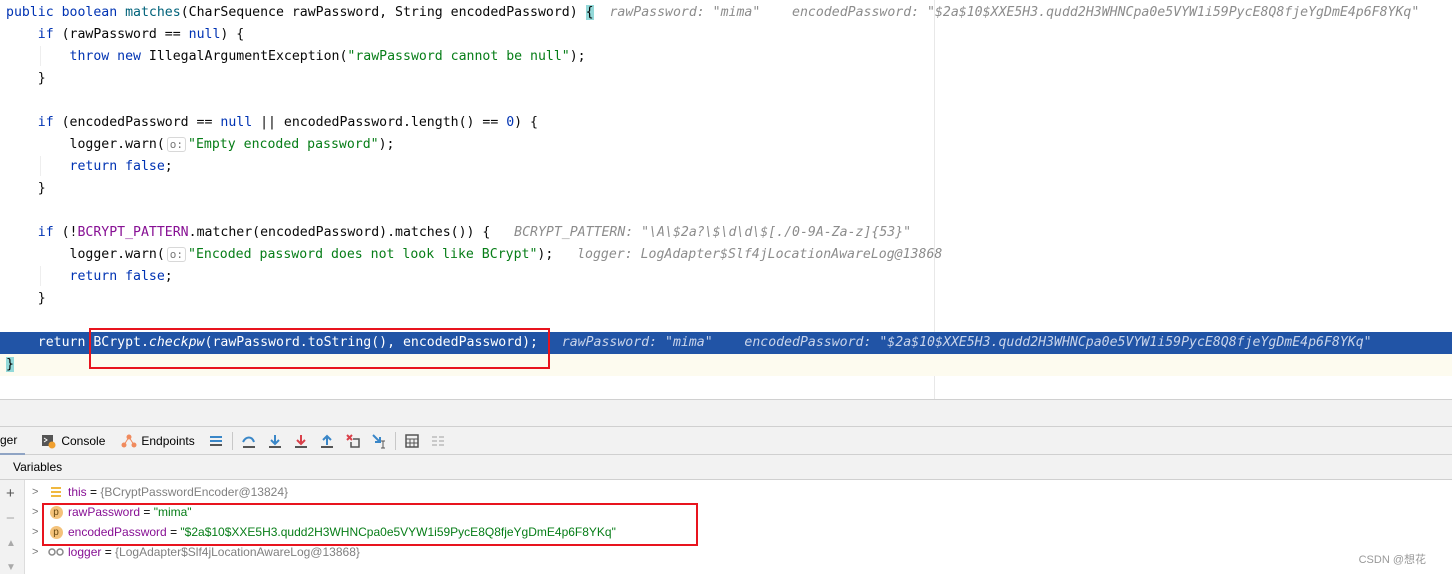  I want to click on remove-watch-button: −, so click(10, 518).